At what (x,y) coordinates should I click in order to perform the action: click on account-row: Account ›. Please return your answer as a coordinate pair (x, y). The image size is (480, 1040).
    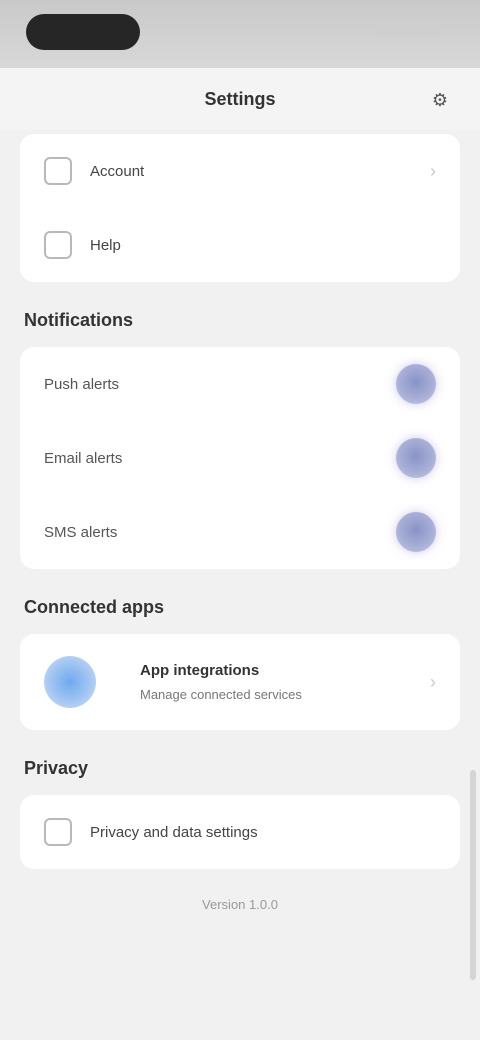
    Looking at the image, I should click on (240, 171).